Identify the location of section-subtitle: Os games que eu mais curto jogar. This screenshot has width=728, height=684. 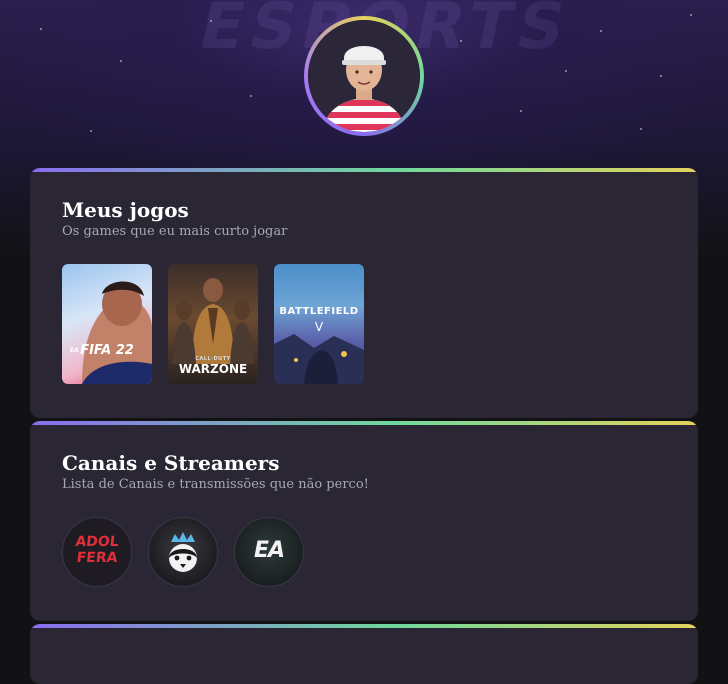
(175, 231).